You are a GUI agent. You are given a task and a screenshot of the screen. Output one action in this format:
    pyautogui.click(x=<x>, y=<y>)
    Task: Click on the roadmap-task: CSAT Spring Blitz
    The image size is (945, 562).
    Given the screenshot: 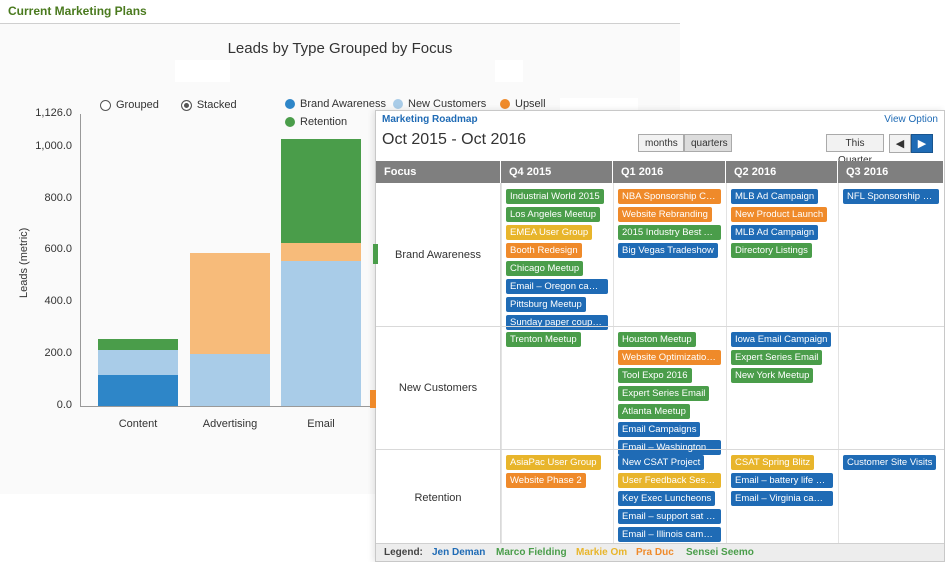 What is the action you would take?
    pyautogui.click(x=773, y=462)
    